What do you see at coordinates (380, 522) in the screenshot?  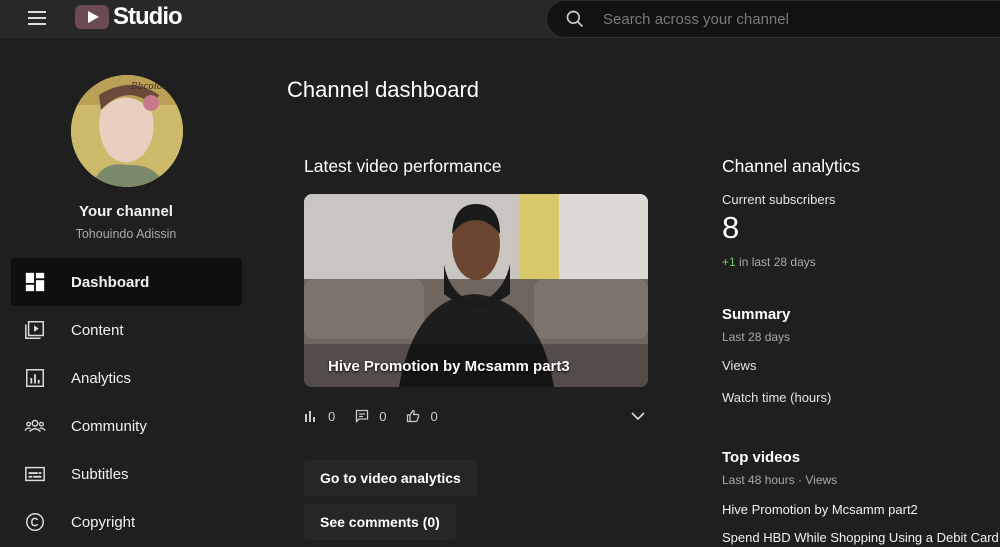 I see `see-comments-button: See comments (0)` at bounding box center [380, 522].